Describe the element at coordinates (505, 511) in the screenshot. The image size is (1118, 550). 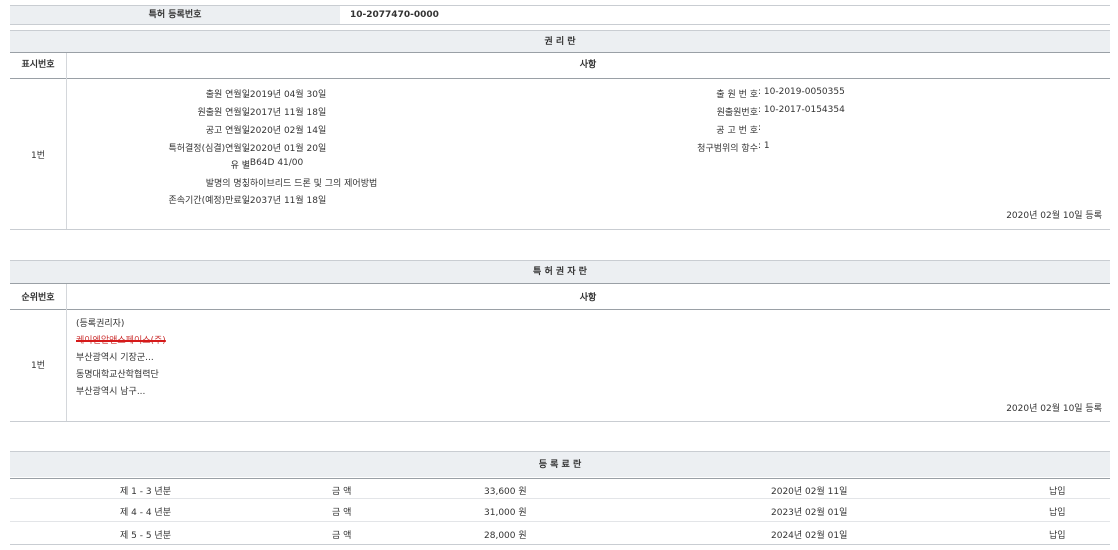
I see `fee-amount: 31,000 원` at that location.